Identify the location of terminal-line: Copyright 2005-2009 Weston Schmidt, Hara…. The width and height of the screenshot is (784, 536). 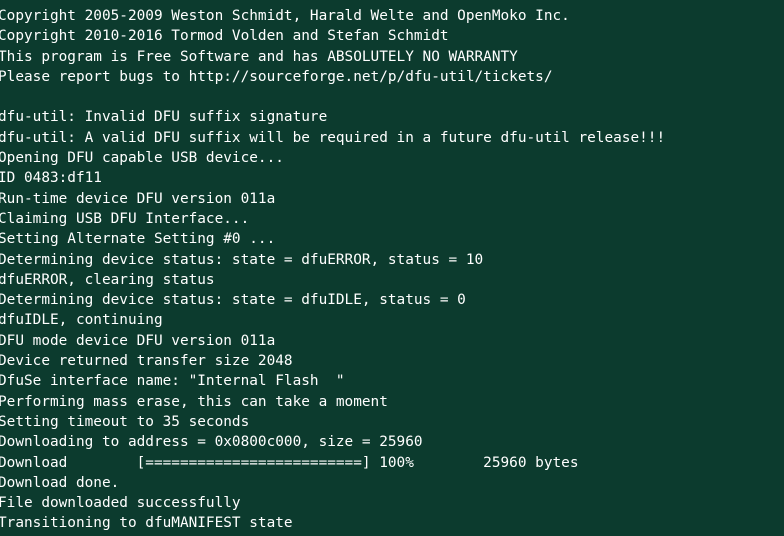
(285, 16).